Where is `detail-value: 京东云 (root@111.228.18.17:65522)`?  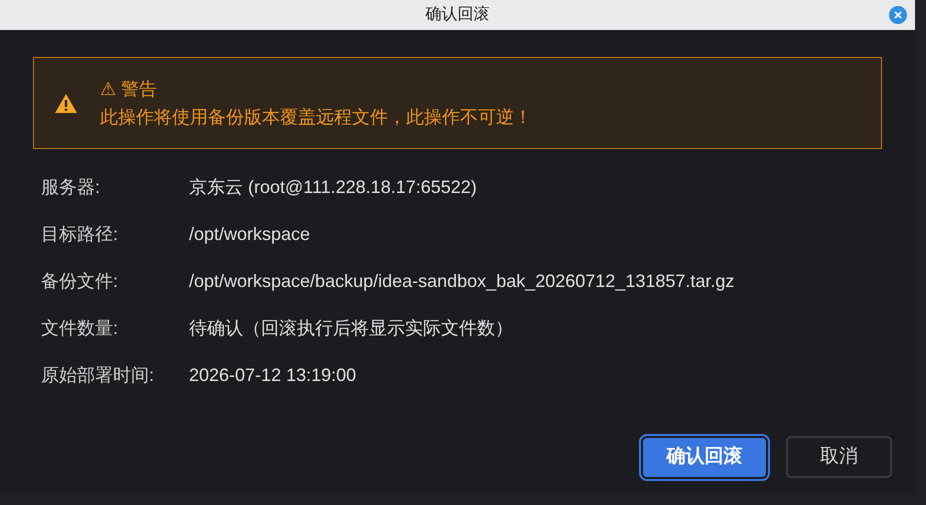
detail-value: 京东云 (root@111.228.18.17:65522) is located at coordinates (333, 187).